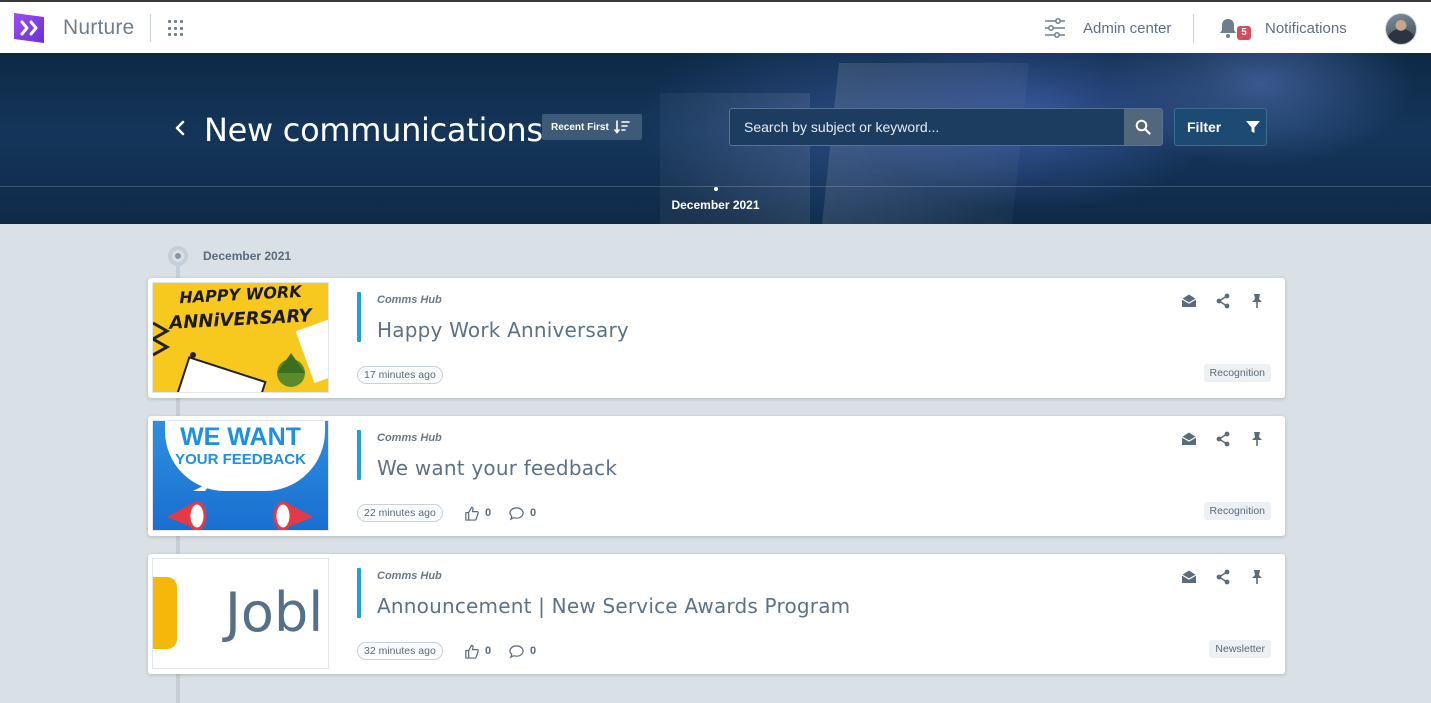 The width and height of the screenshot is (1431, 703). I want to click on chevron-left-icon, so click(180, 128).